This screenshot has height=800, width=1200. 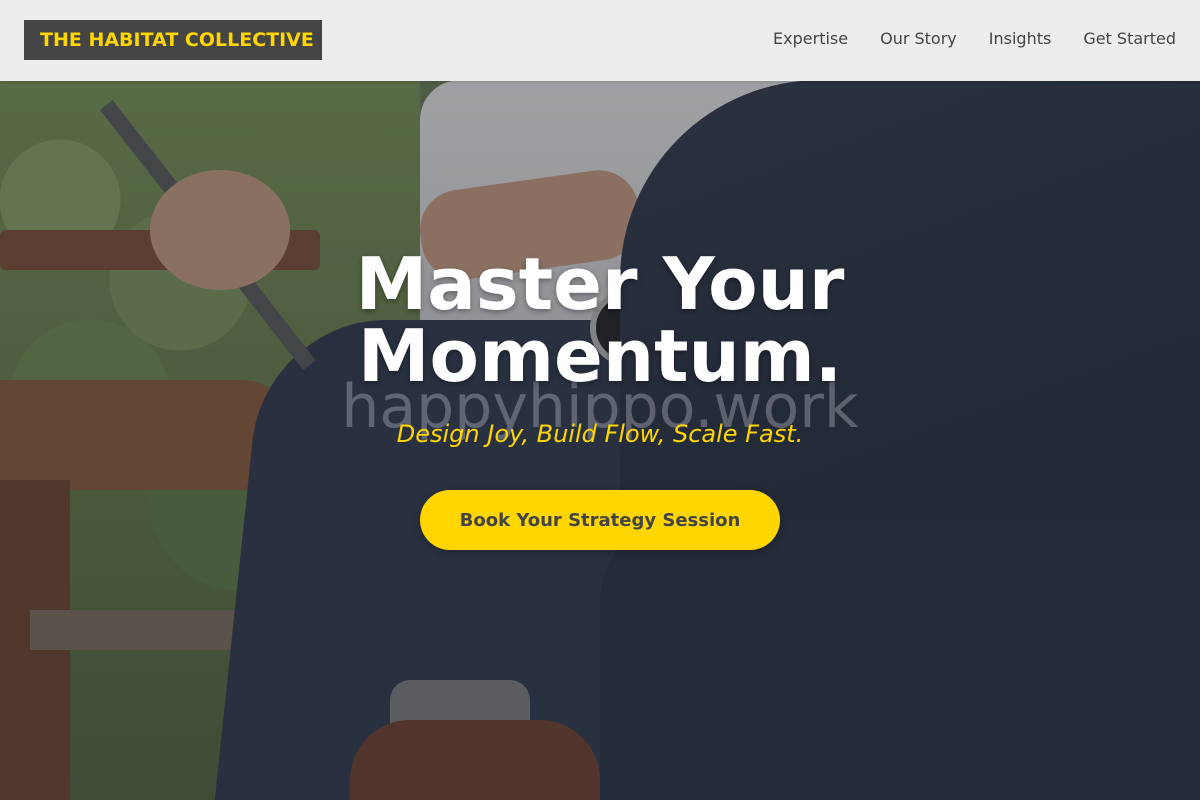 I want to click on main-nav: Expertise Our Story Insights Get Started, so click(x=974, y=39).